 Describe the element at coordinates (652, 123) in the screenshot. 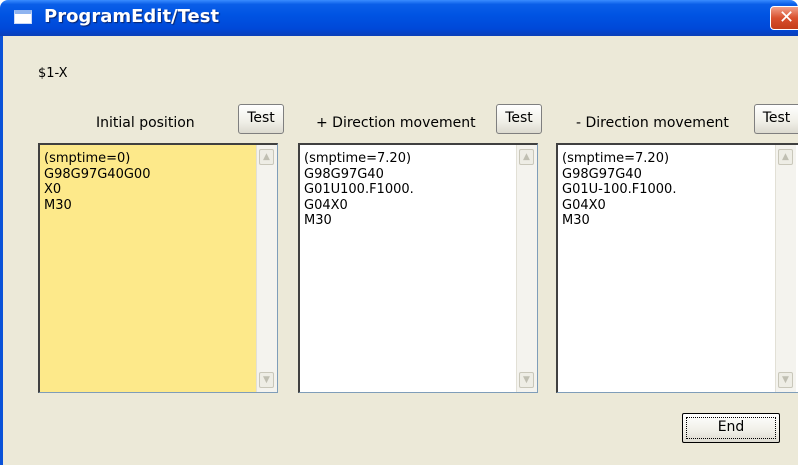

I see `minus-direction-label: - Direction movement` at that location.